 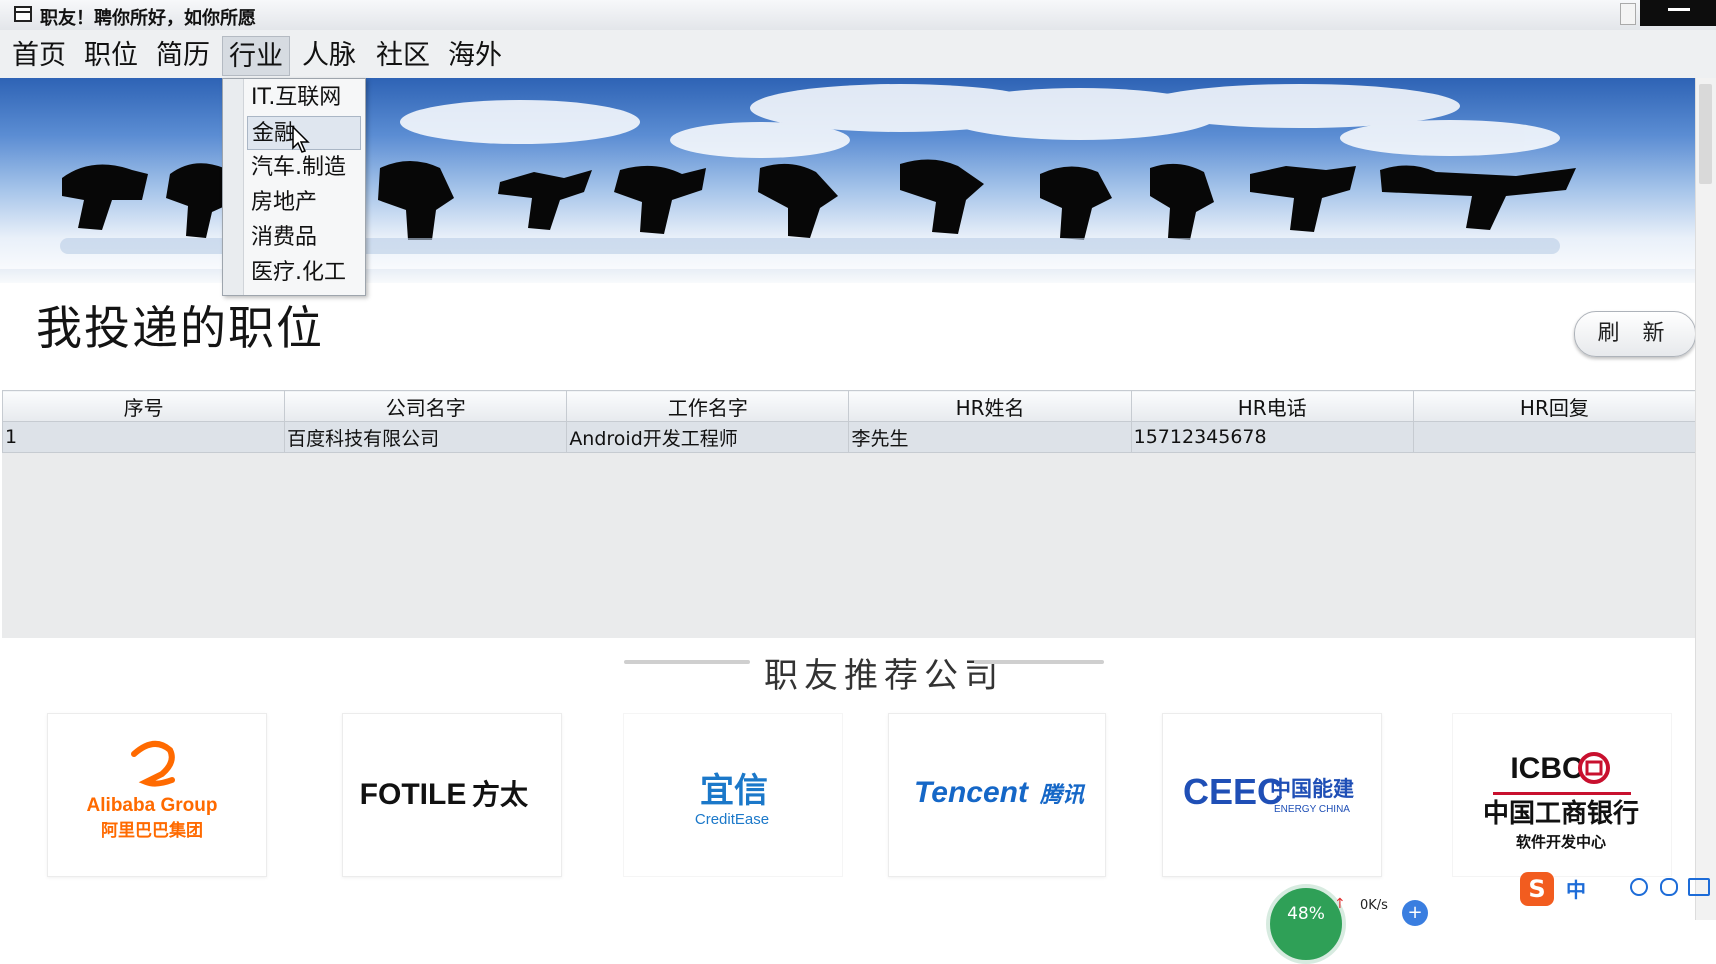 What do you see at coordinates (111, 56) in the screenshot?
I see `menu-jobs: 职位` at bounding box center [111, 56].